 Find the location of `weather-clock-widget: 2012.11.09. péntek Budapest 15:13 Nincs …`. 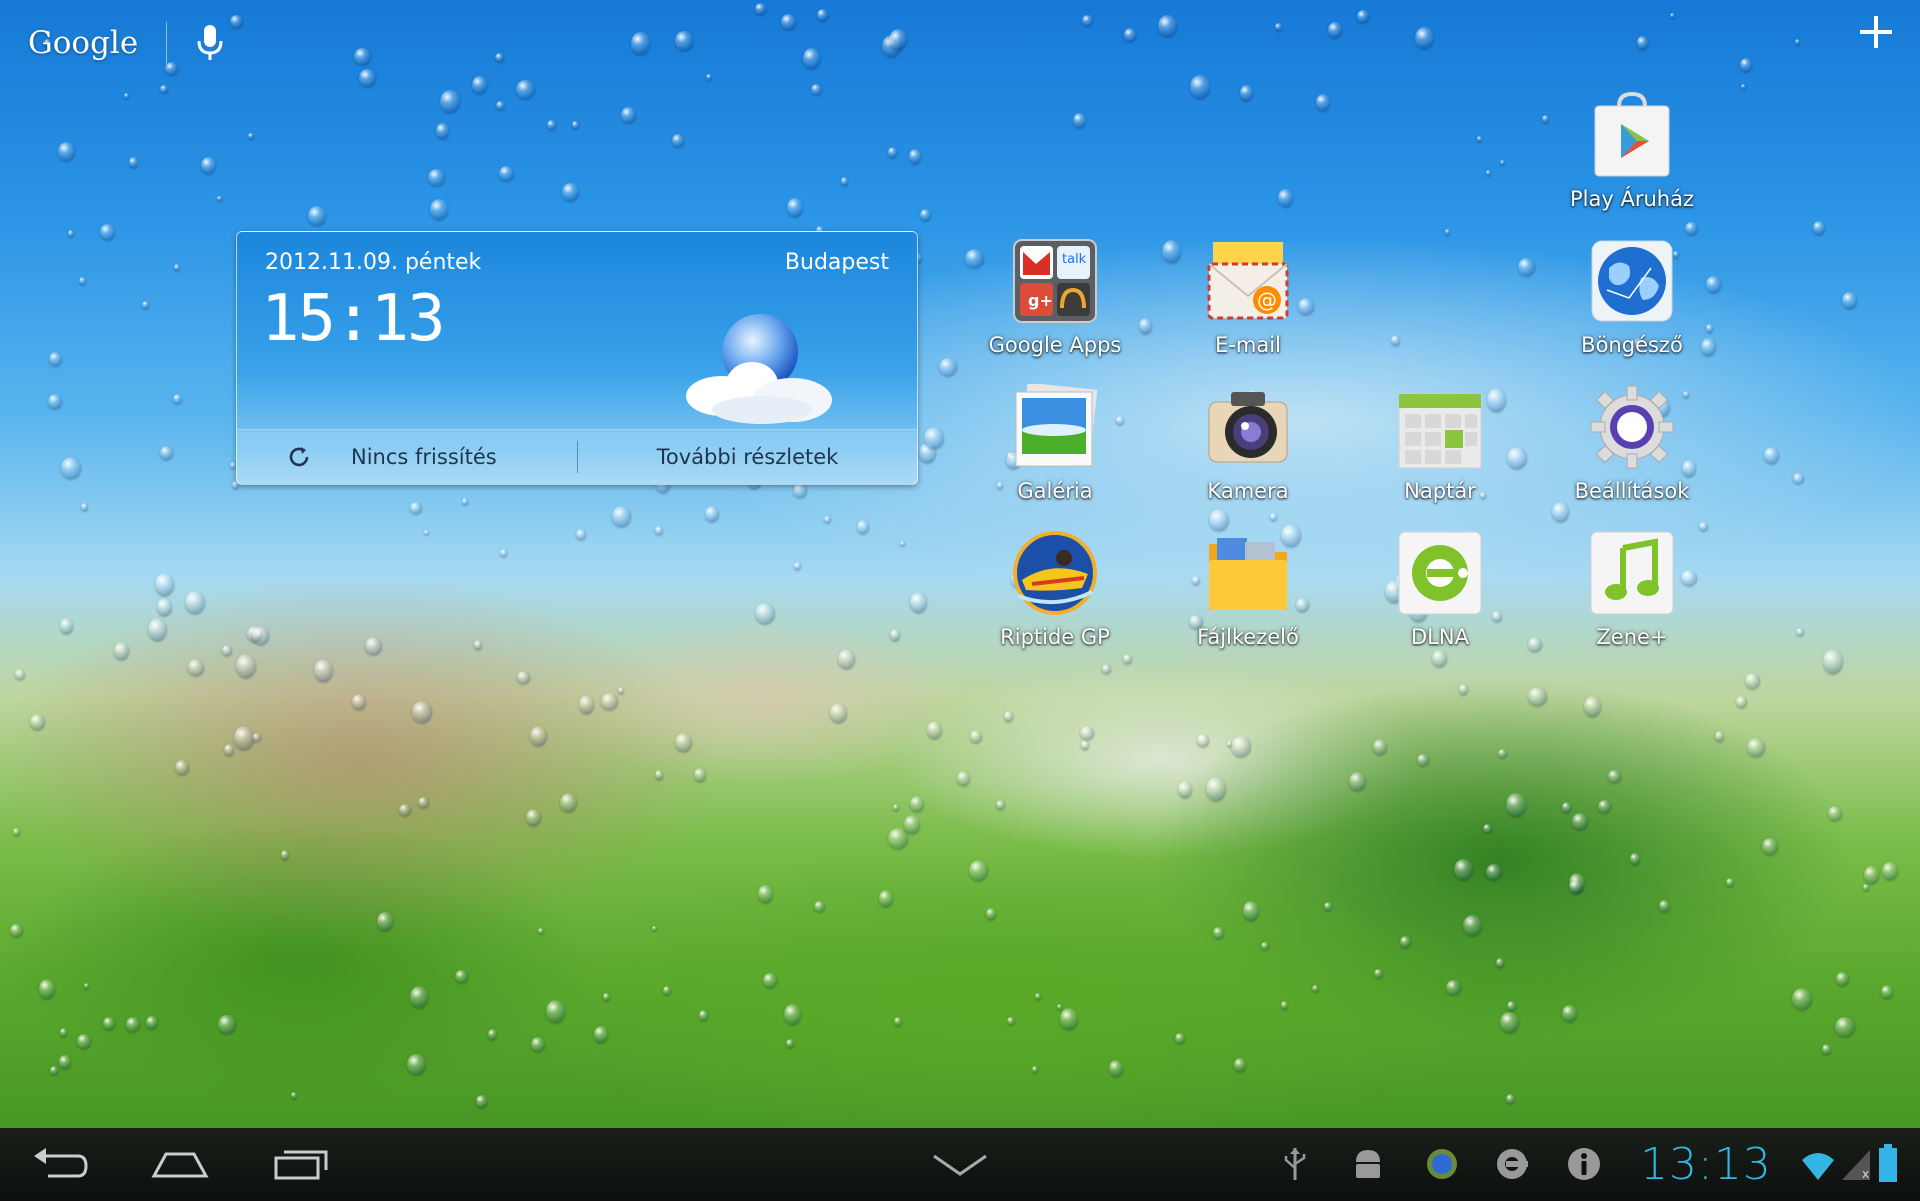

weather-clock-widget: 2012.11.09. péntek Budapest 15:13 Nincs … is located at coordinates (577, 358).